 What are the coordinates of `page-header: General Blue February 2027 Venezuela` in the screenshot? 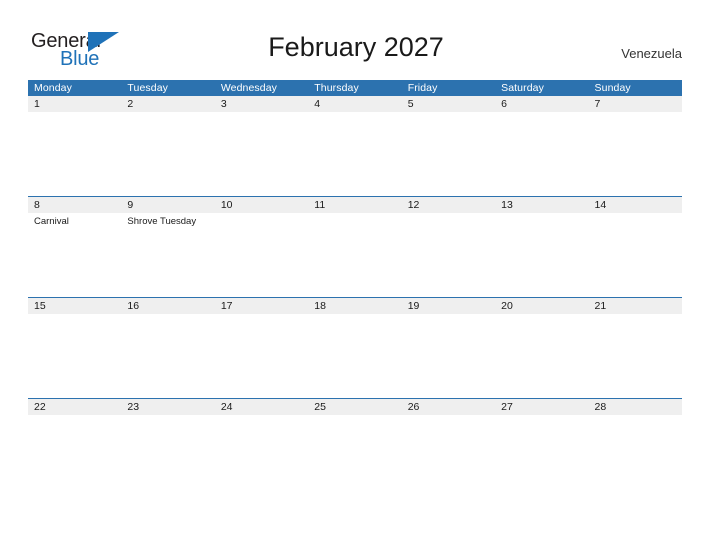 It's located at (356, 39).